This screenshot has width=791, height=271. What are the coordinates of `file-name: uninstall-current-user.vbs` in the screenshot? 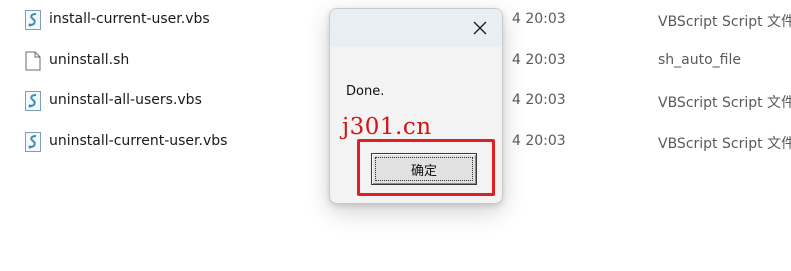 It's located at (138, 141).